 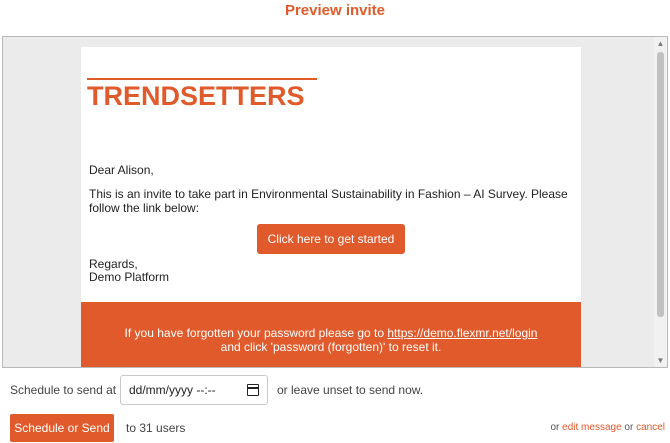 I want to click on datetime-placeholder: dd/mm/yyyy --:--, so click(x=172, y=390).